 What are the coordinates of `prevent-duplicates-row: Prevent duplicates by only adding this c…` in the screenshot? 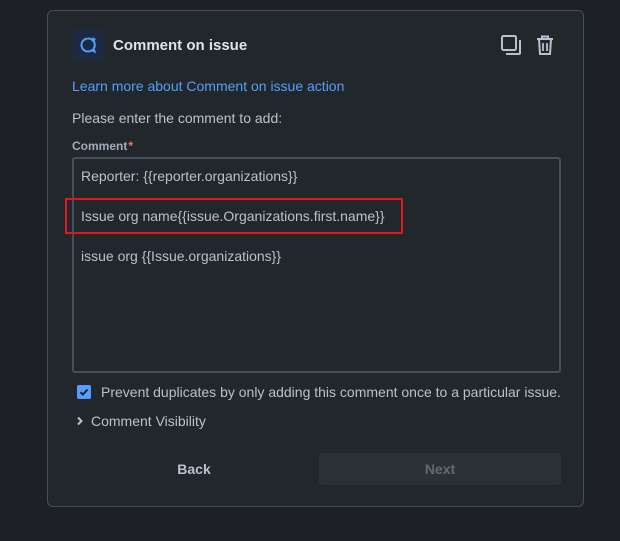 It's located at (319, 392).